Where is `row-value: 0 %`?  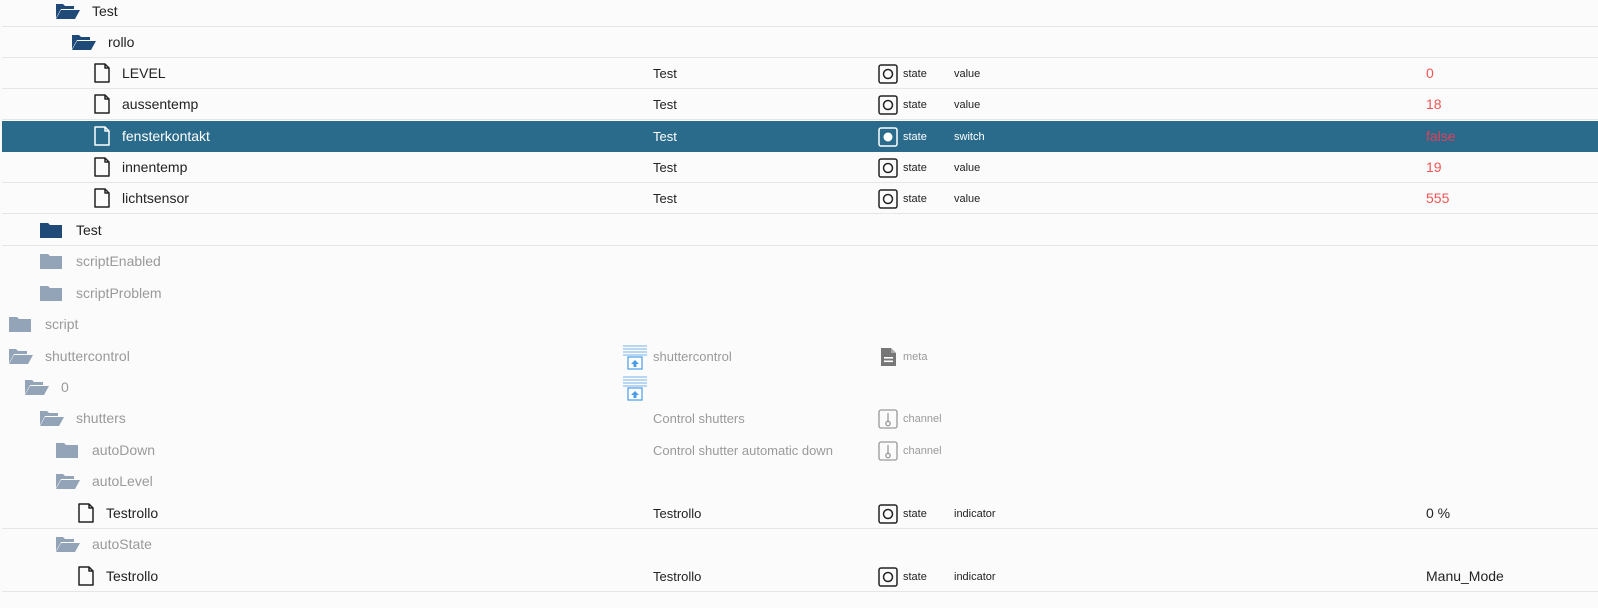 row-value: 0 % is located at coordinates (1438, 513).